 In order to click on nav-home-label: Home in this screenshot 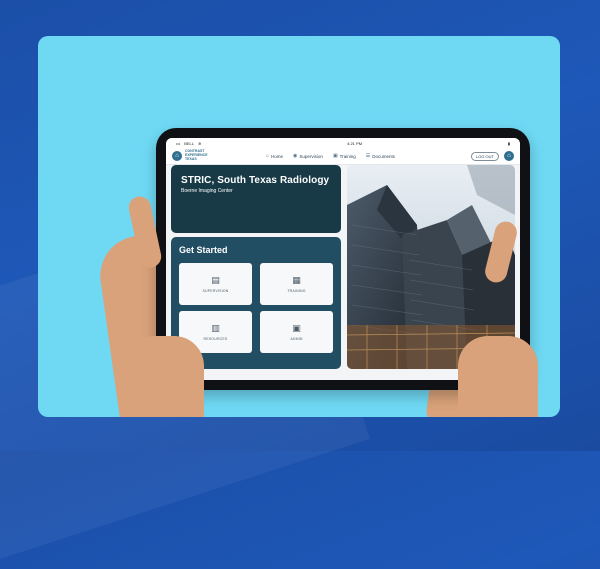, I will do `click(277, 156)`.